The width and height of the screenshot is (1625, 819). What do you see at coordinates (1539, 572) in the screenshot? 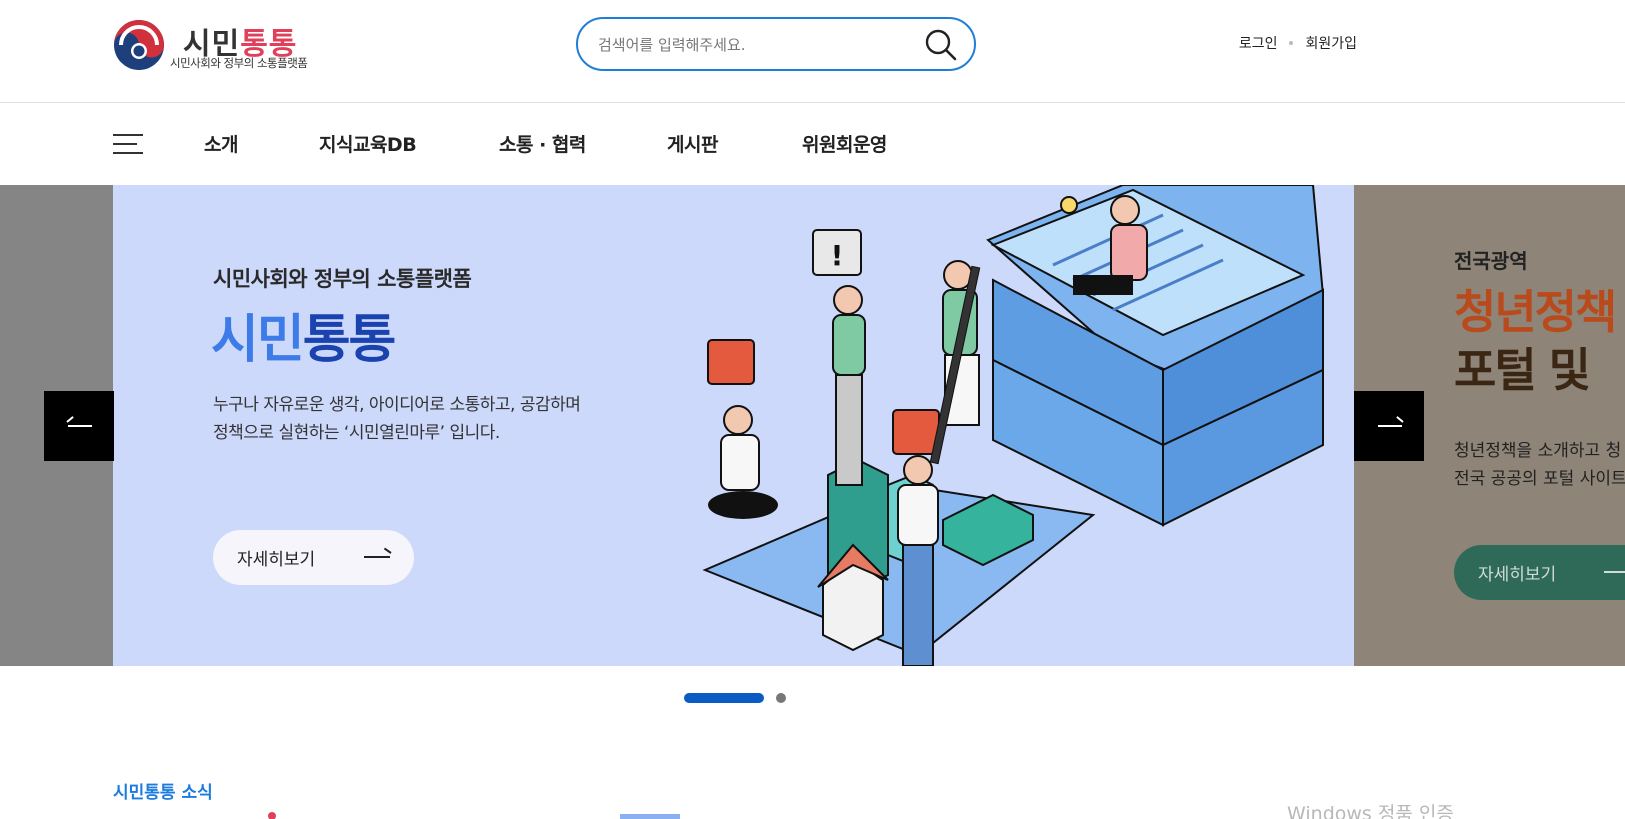
I see `next-slide-view-more-button: 자세히보기` at bounding box center [1539, 572].